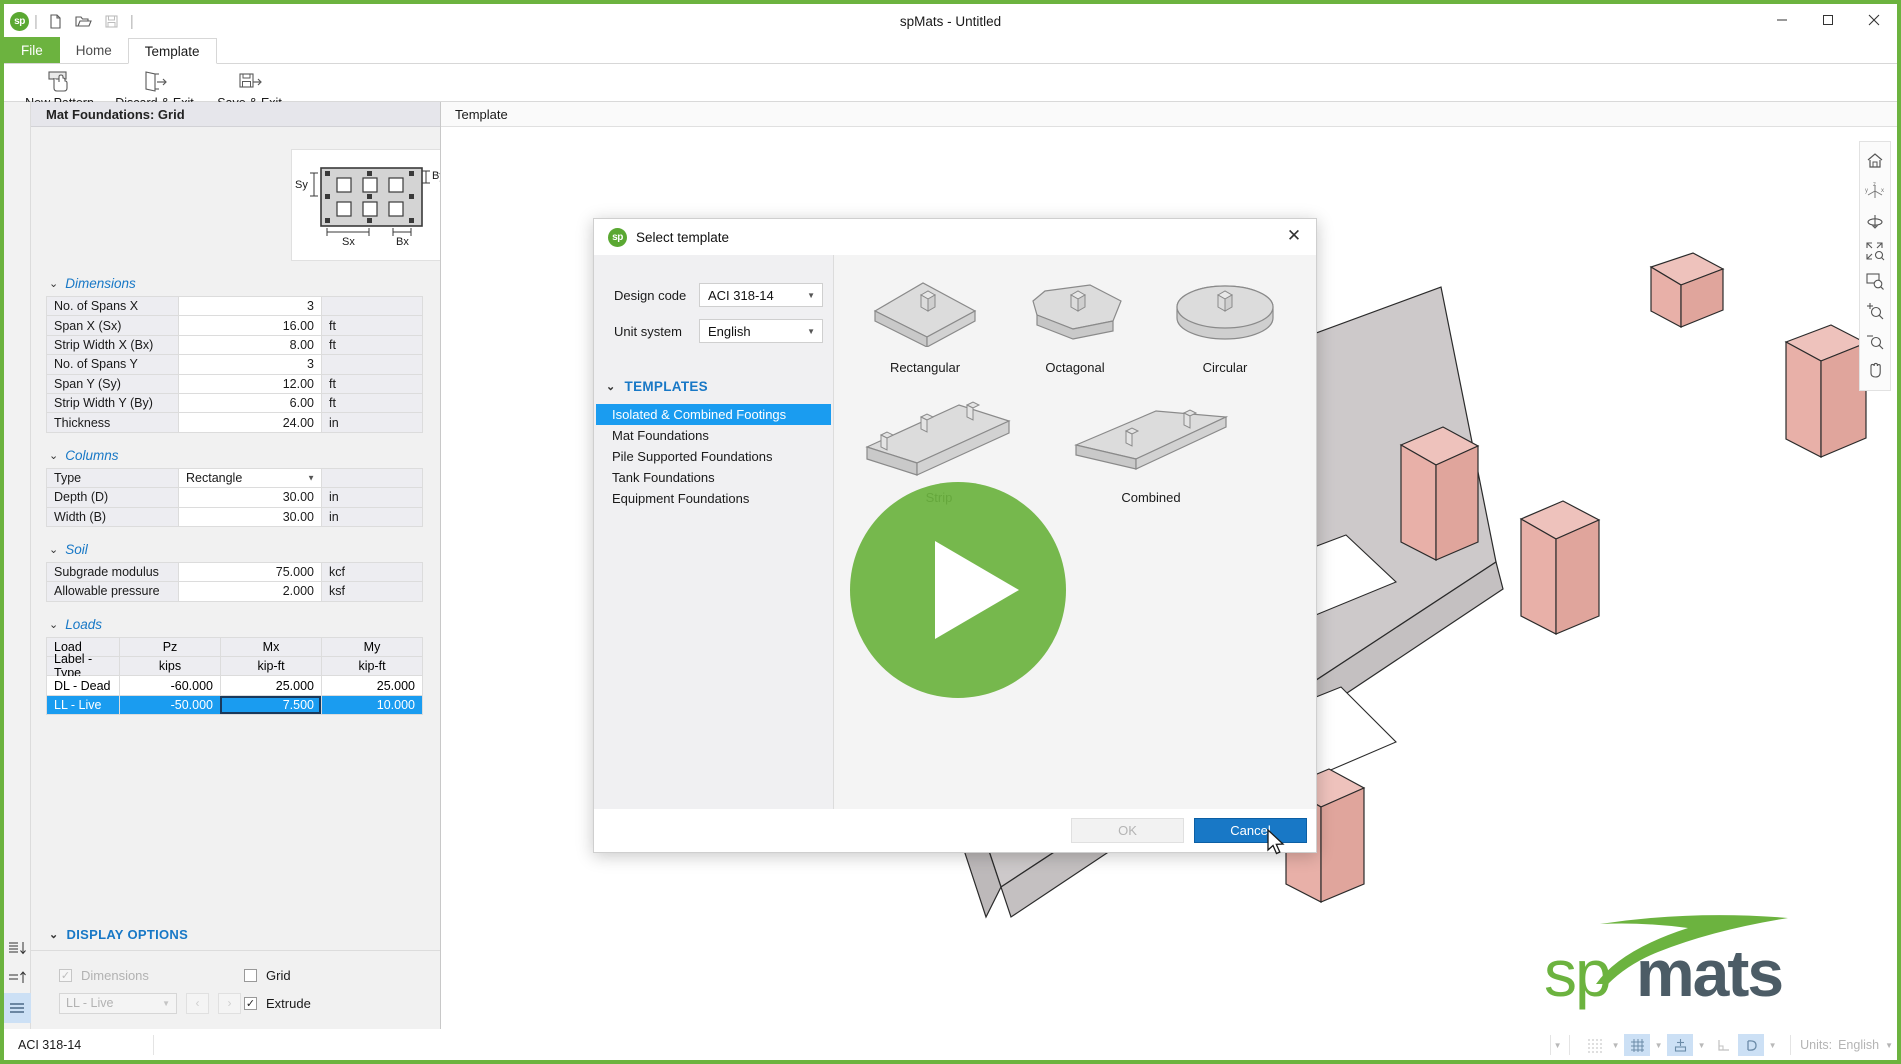  Describe the element at coordinates (1875, 311) in the screenshot. I see `zoom-in-icon` at that location.